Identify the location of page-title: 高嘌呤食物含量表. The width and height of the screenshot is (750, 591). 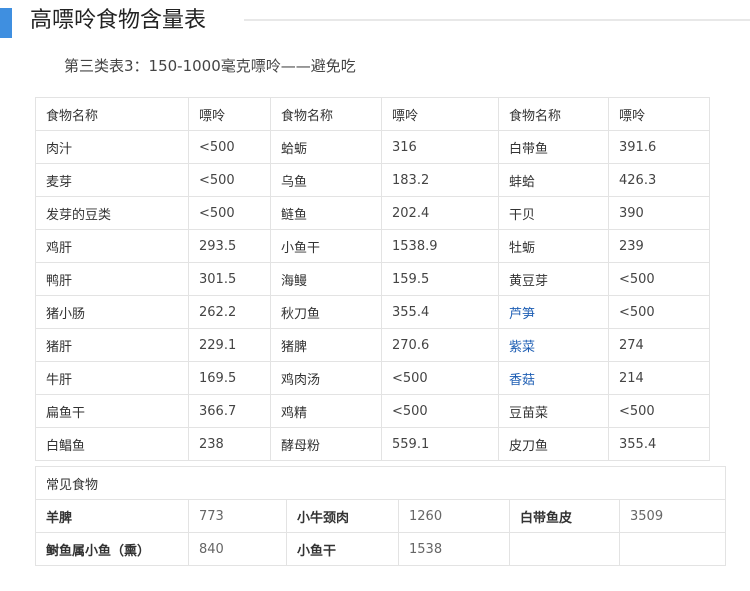
(118, 20).